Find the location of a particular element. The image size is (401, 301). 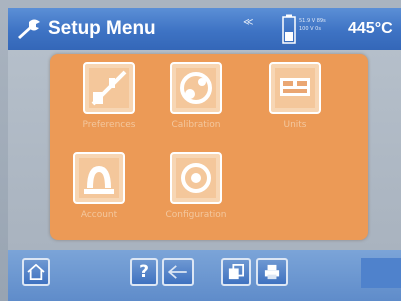

menu-item-account: Account is located at coordinates (99, 186).